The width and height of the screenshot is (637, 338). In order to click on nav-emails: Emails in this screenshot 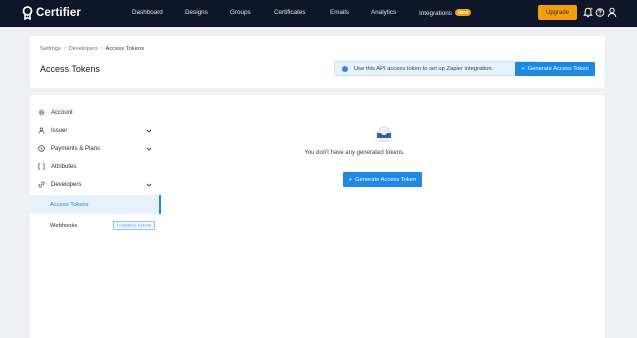, I will do `click(339, 12)`.